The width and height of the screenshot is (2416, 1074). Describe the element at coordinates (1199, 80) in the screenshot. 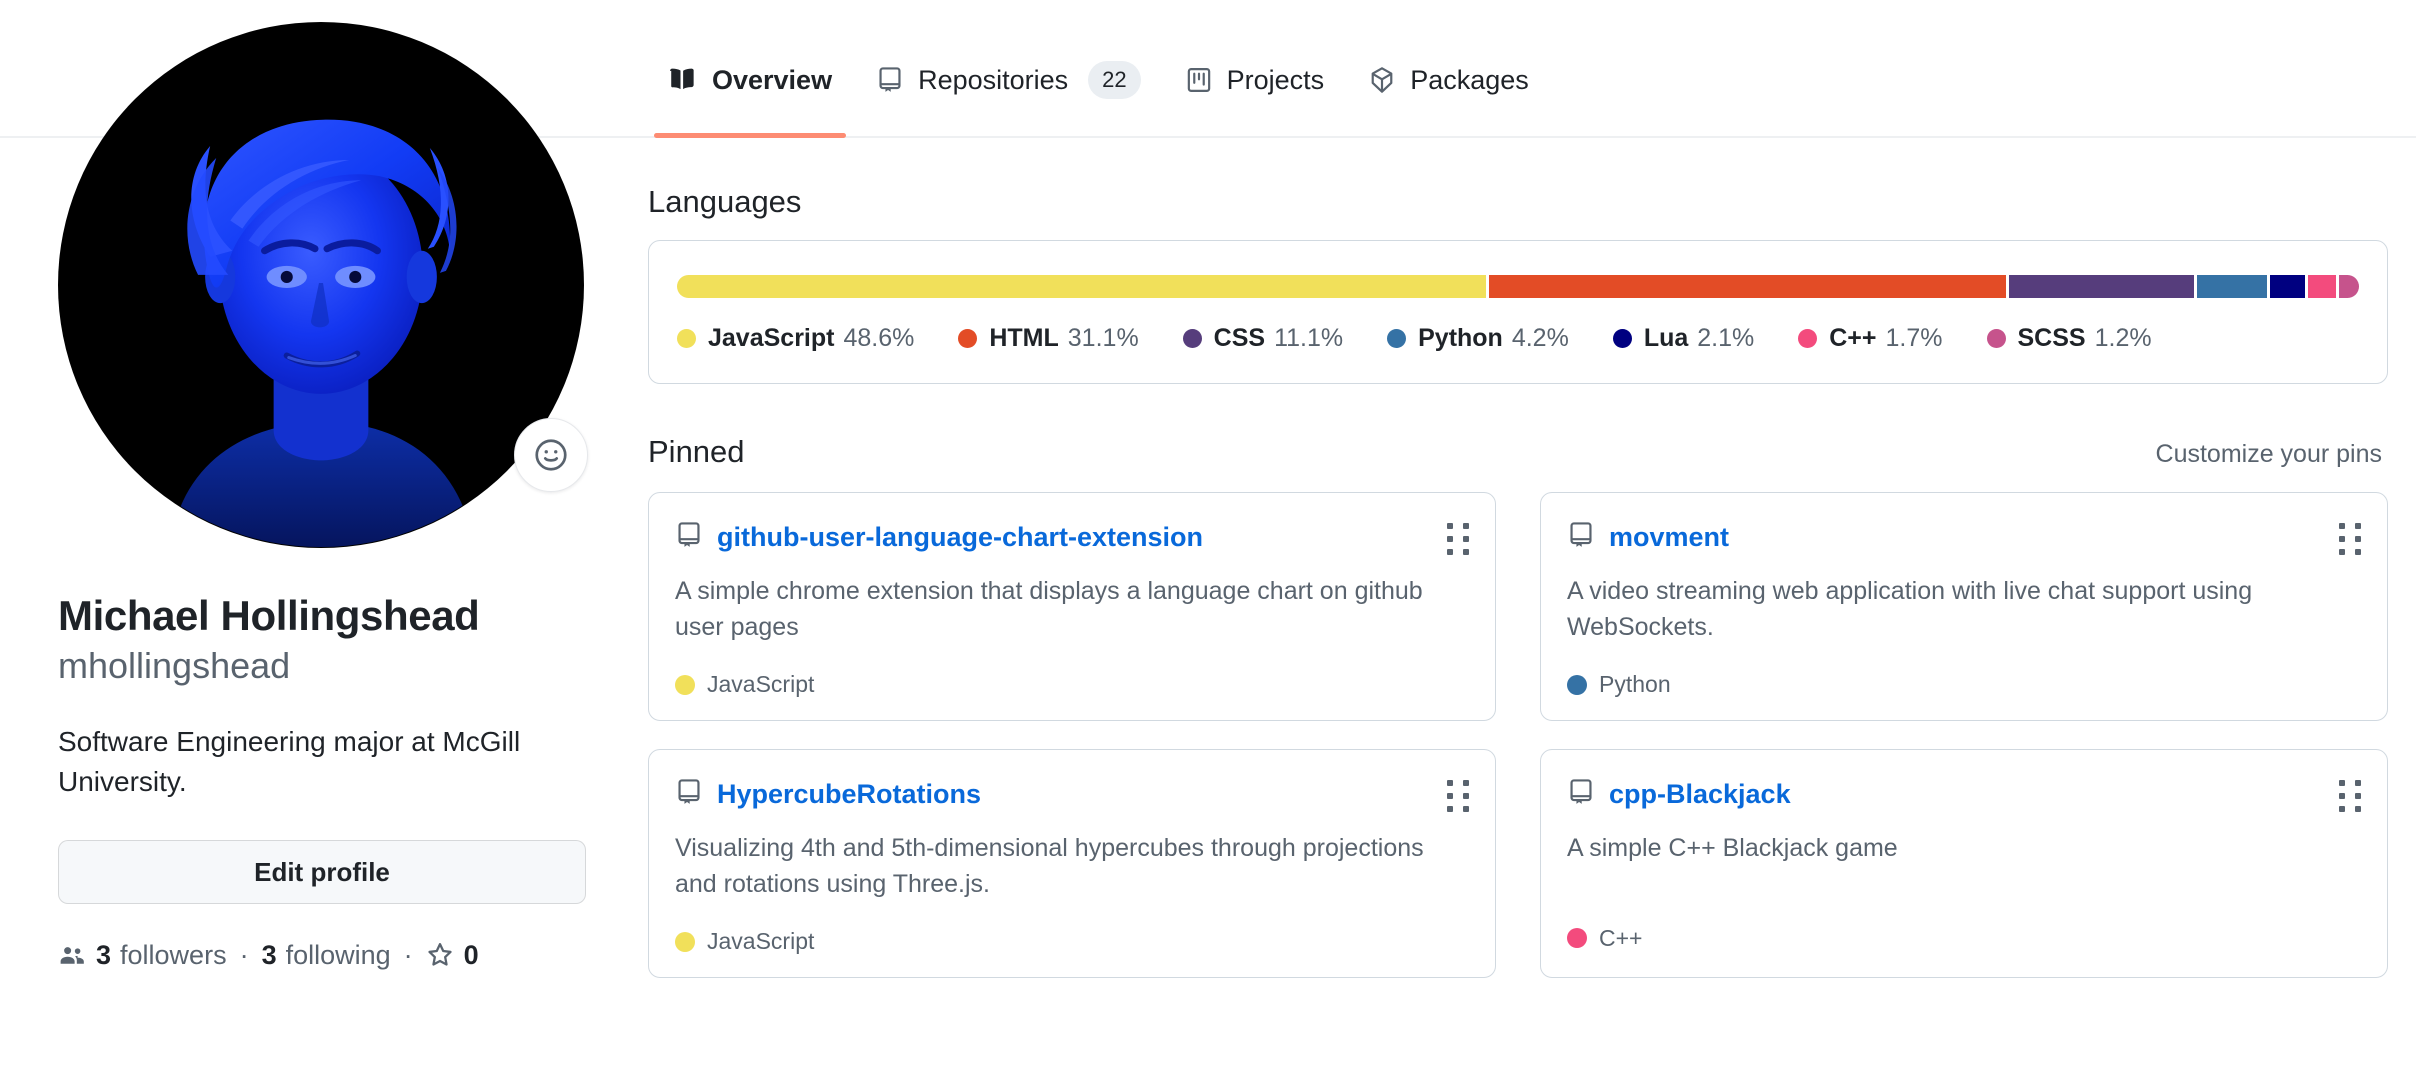

I see `project-icon` at that location.